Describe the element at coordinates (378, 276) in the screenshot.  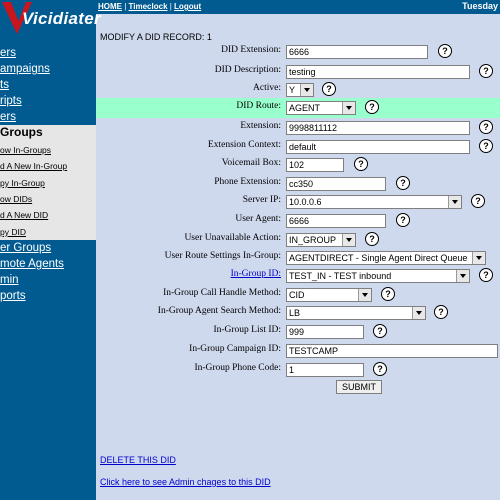
I see `in-group-id-select: TEST_IN - TEST inbound` at that location.